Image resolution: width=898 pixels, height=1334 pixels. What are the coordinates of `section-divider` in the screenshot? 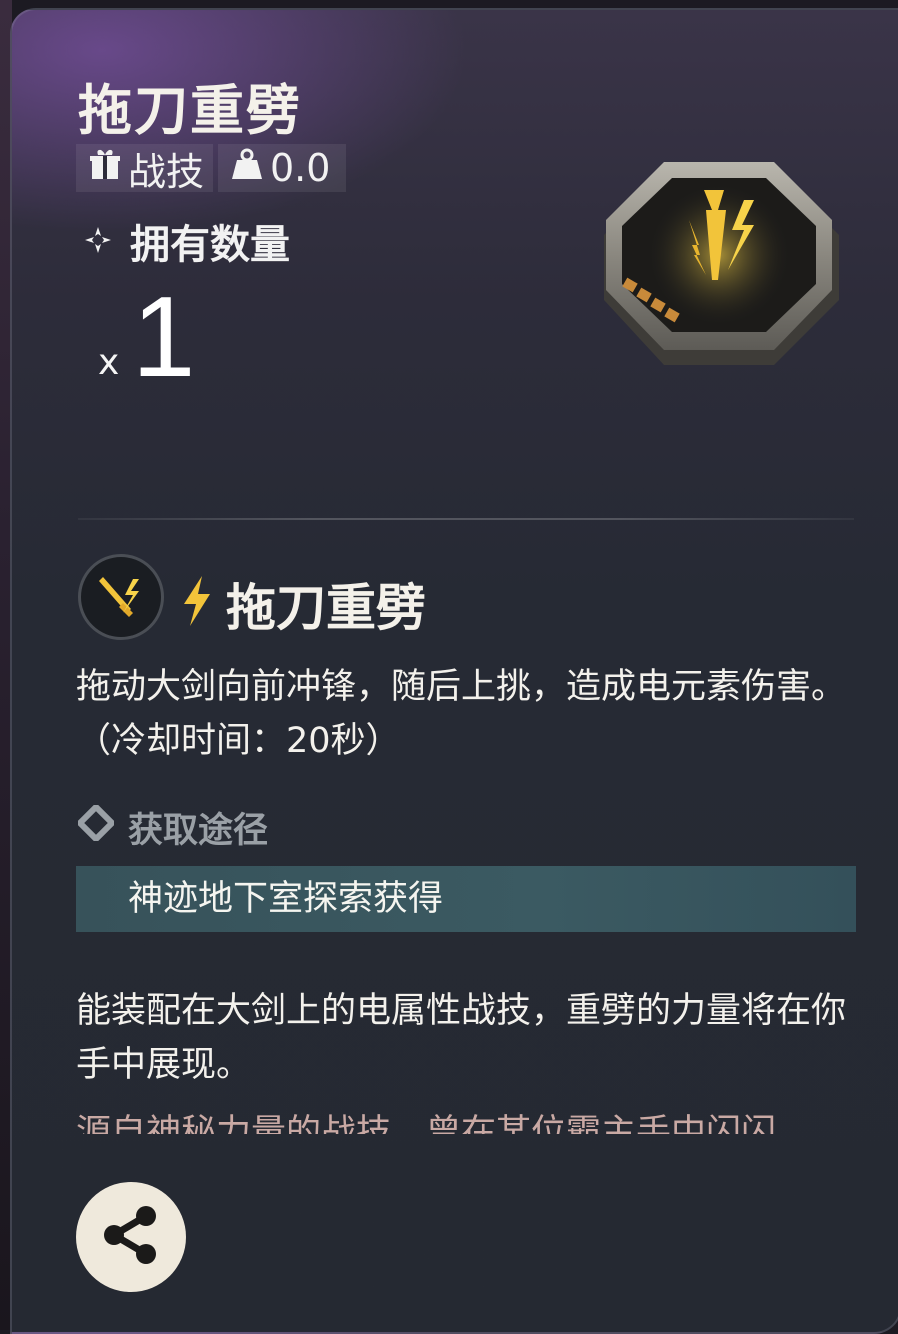 It's located at (466, 519).